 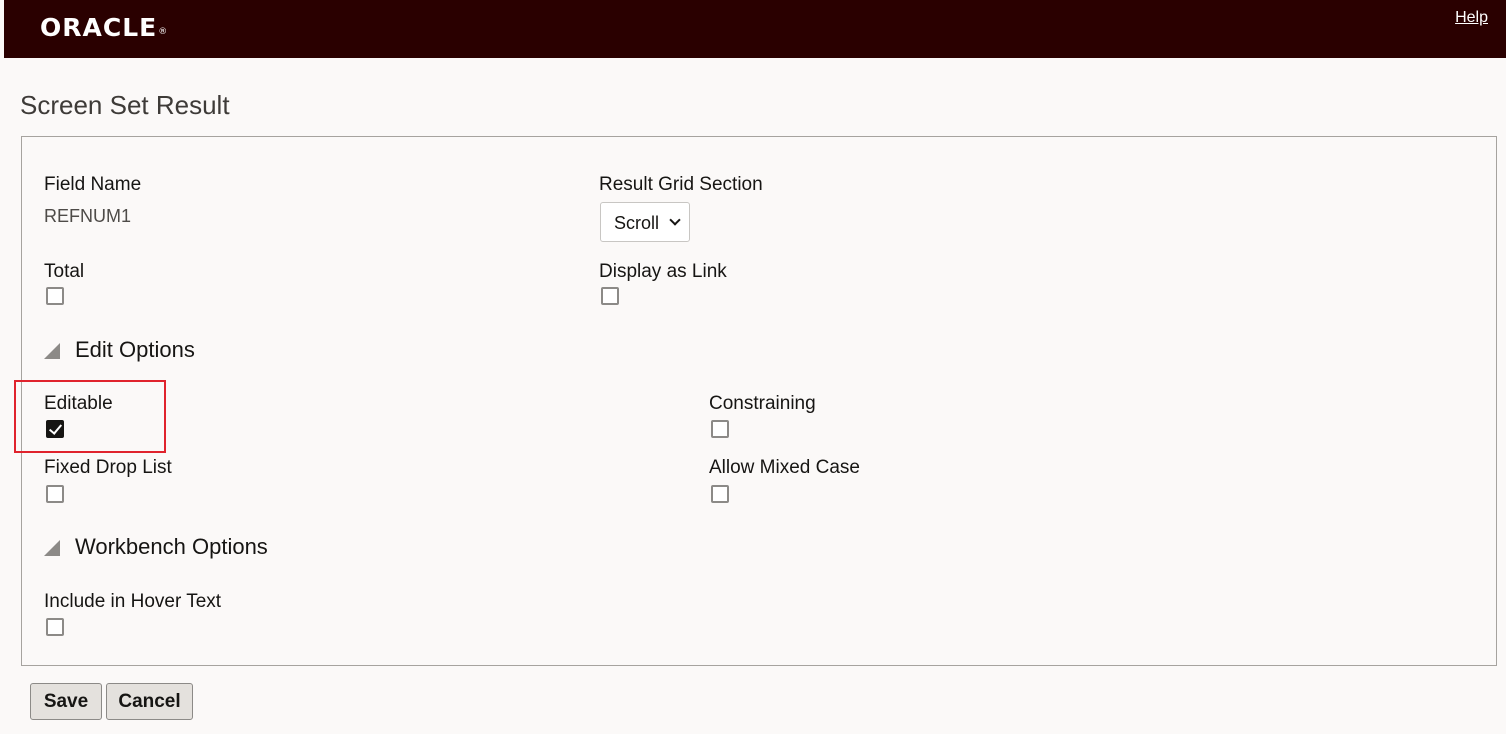 What do you see at coordinates (1471, 18) in the screenshot?
I see `help-link: Help` at bounding box center [1471, 18].